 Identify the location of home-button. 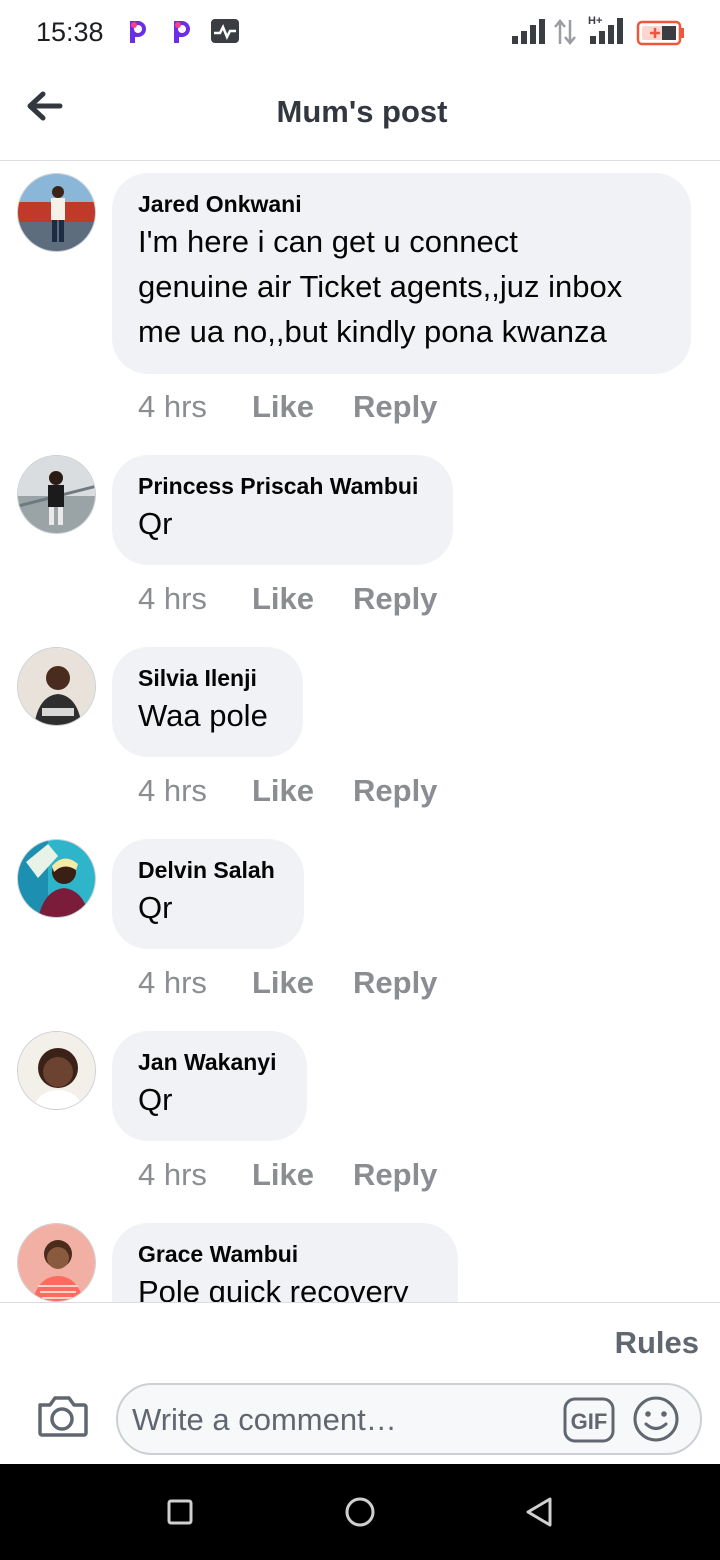
(360, 1512).